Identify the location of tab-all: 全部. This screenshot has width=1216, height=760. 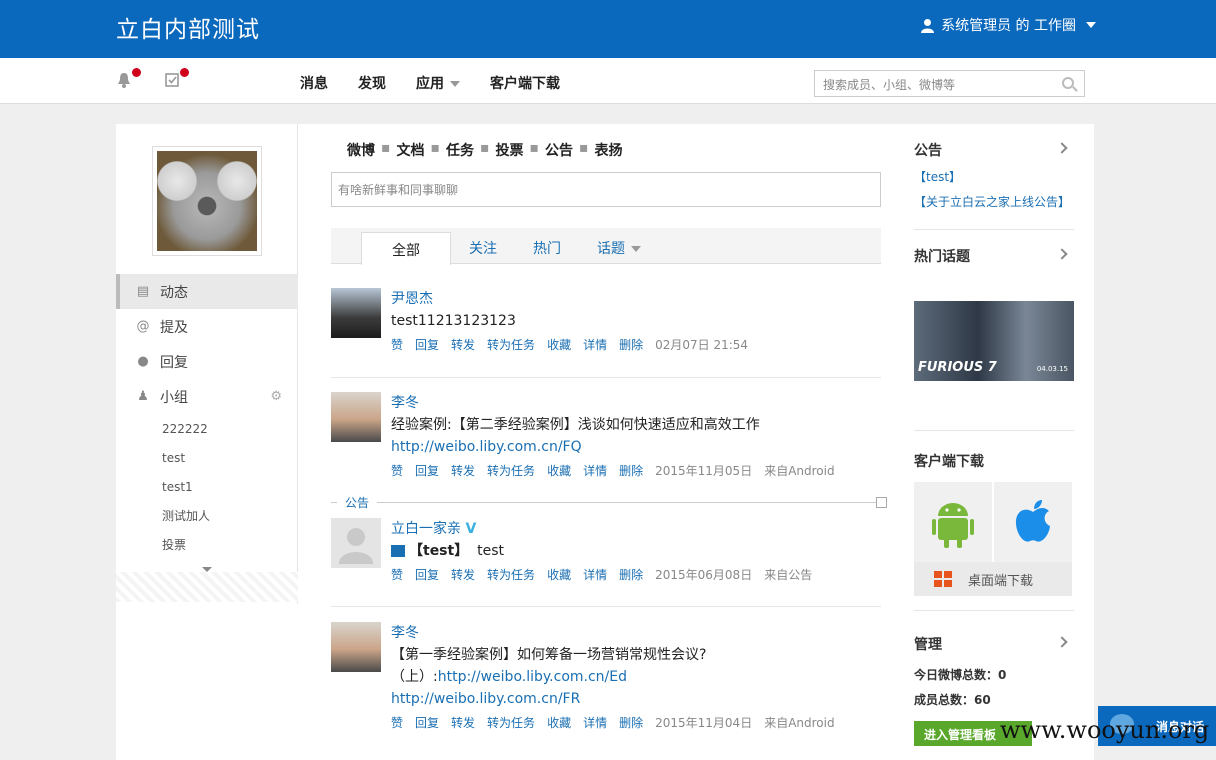
(406, 248).